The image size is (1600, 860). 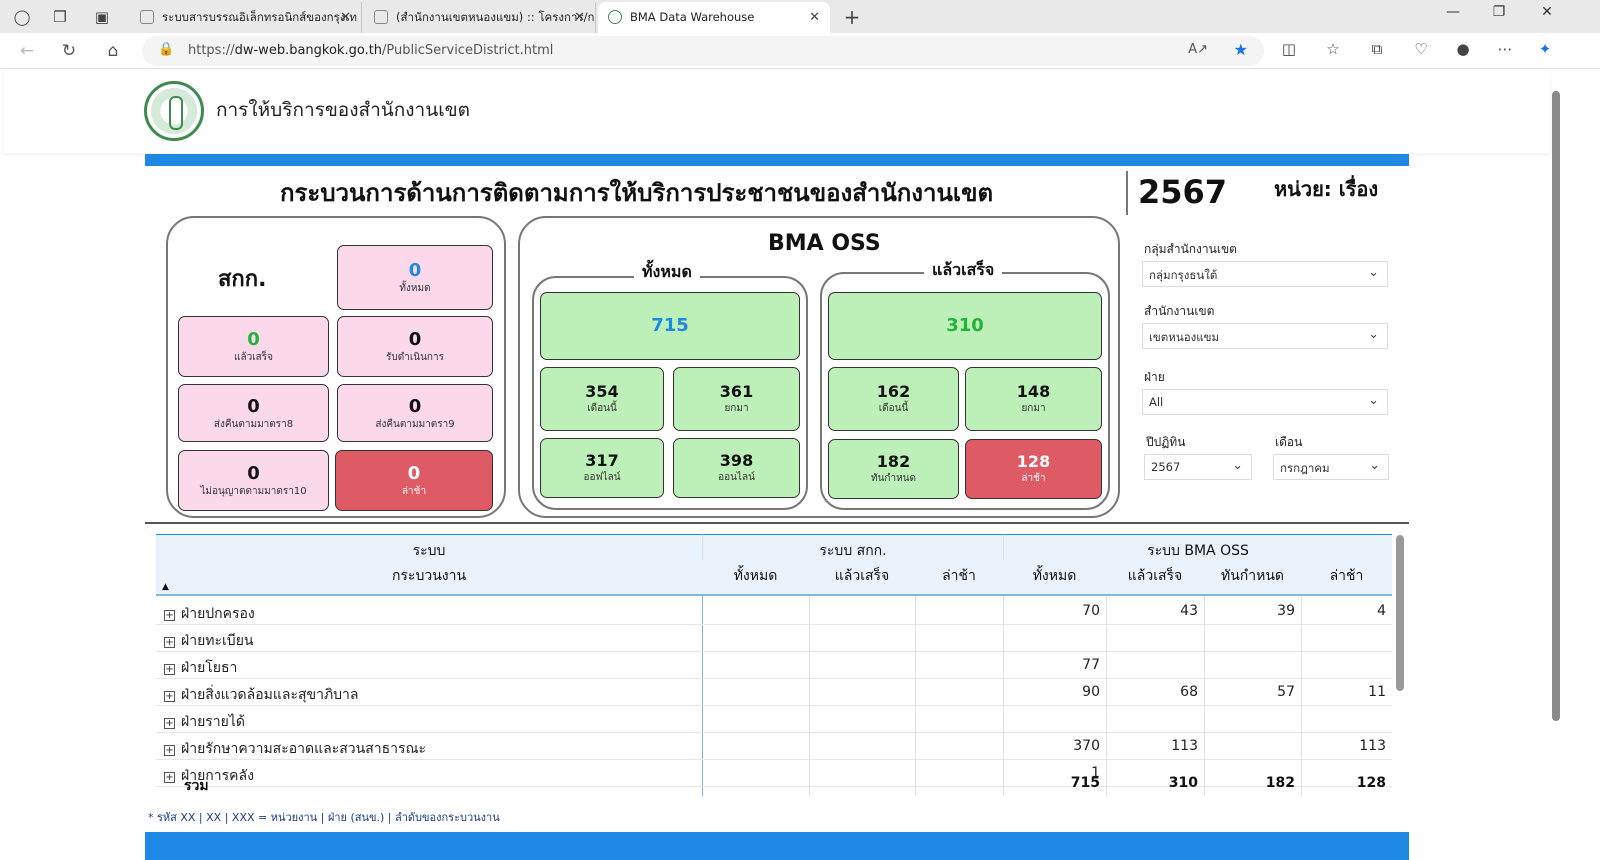 What do you see at coordinates (113, 51) in the screenshot?
I see `home-icon: ⌂` at bounding box center [113, 51].